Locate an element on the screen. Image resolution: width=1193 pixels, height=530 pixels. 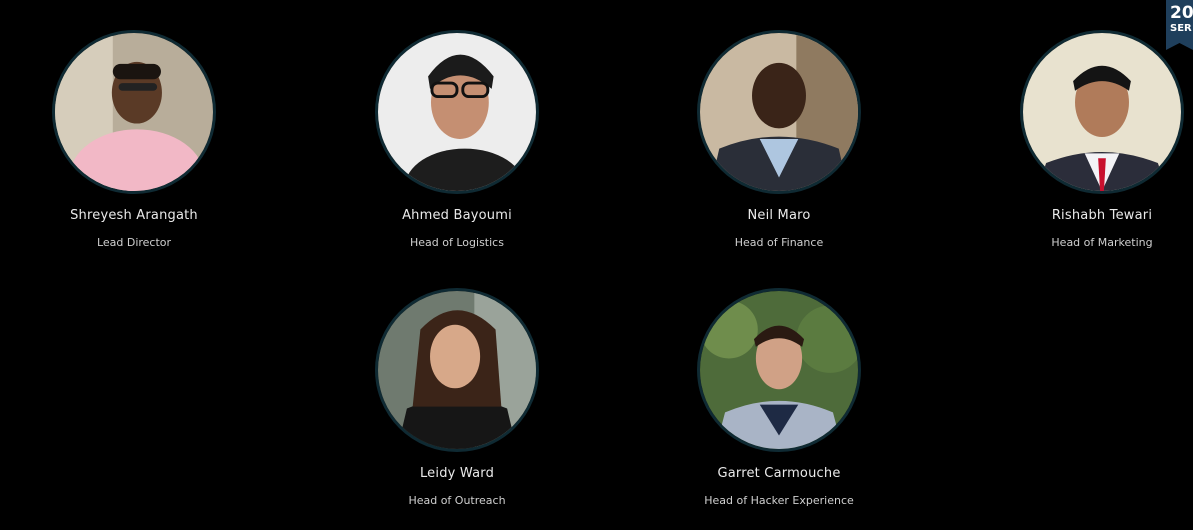
member-role: Lead Director is located at coordinates (134, 242).